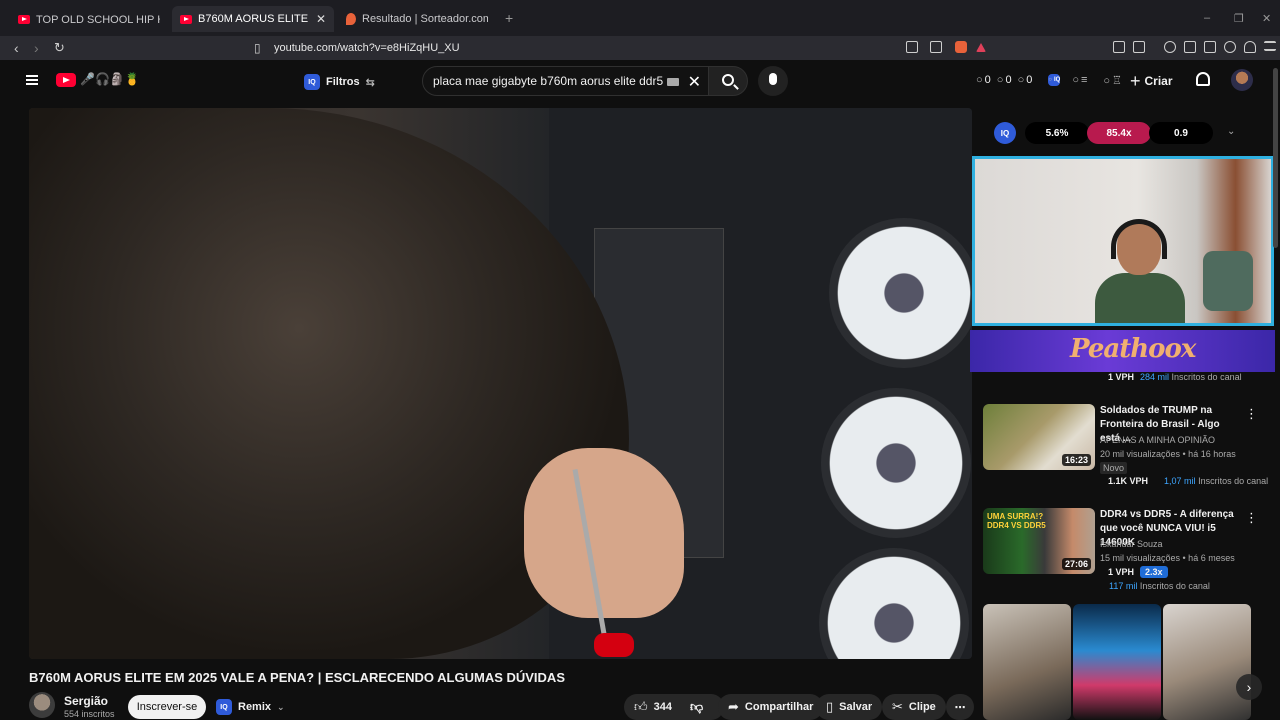  I want to click on subscribe-button: Inscrever-se, so click(167, 707).